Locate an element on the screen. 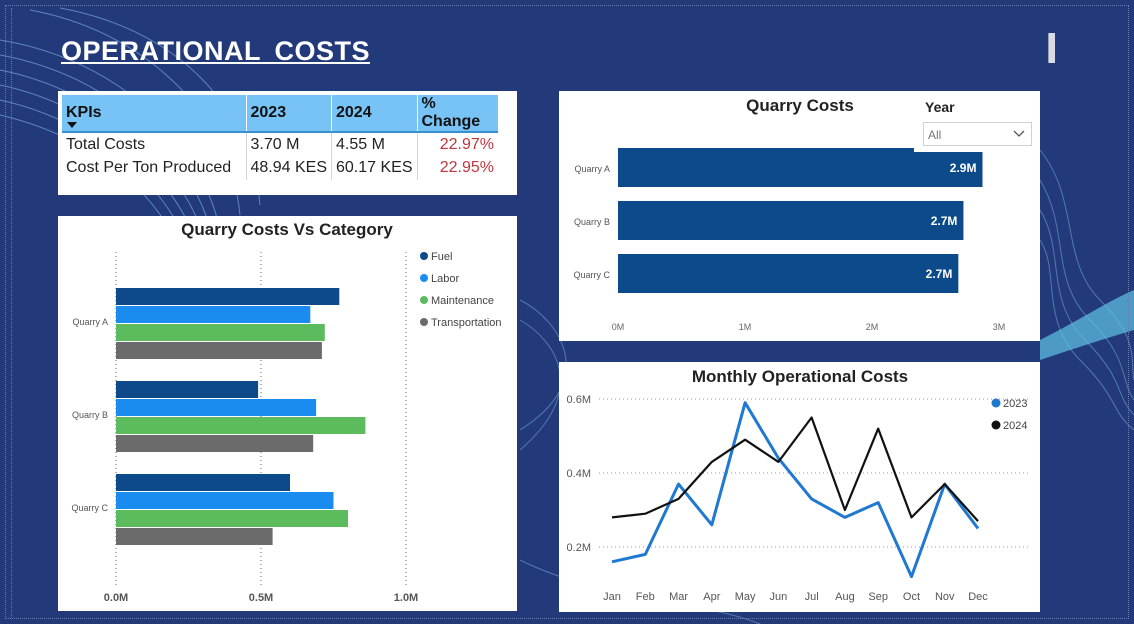 The height and width of the screenshot is (624, 1134). report-frame-left-edge is located at coordinates (11, 313).